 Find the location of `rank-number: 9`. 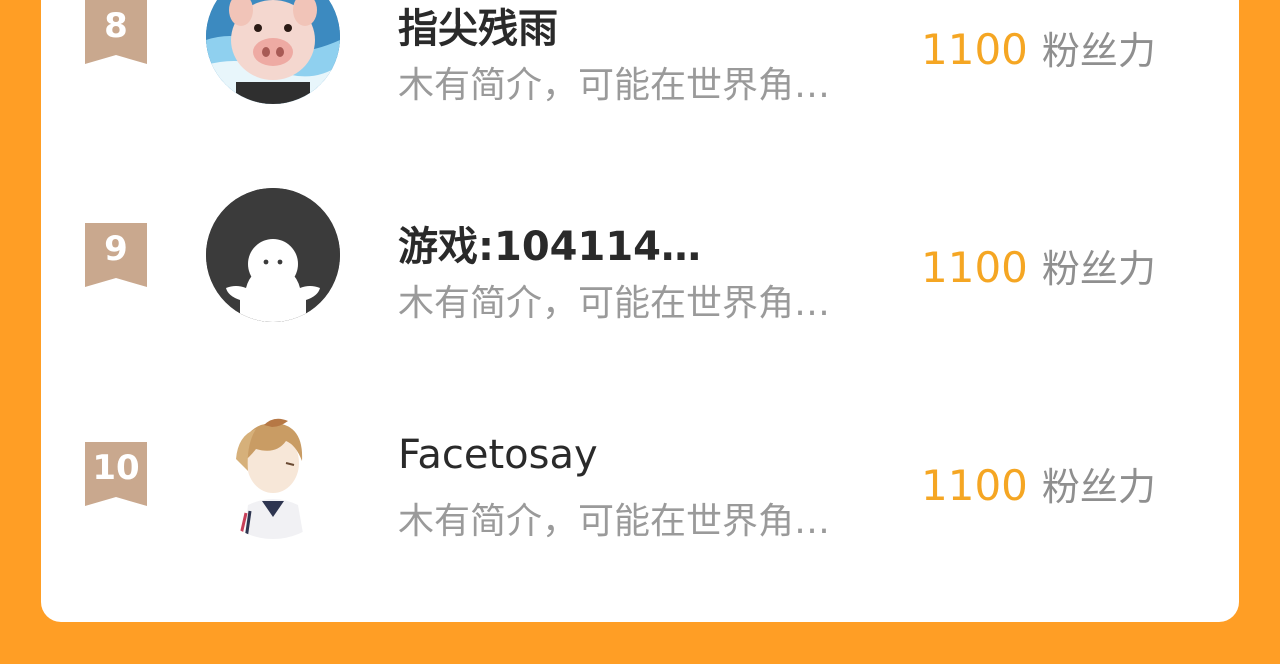

rank-number: 9 is located at coordinates (116, 249).